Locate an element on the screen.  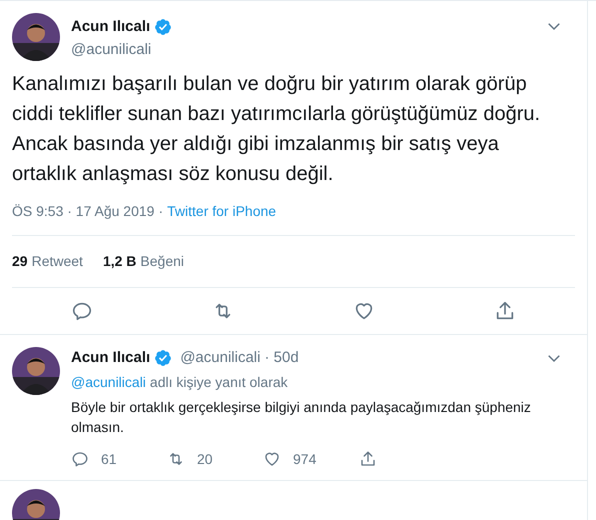
share-icon is located at coordinates (368, 459).